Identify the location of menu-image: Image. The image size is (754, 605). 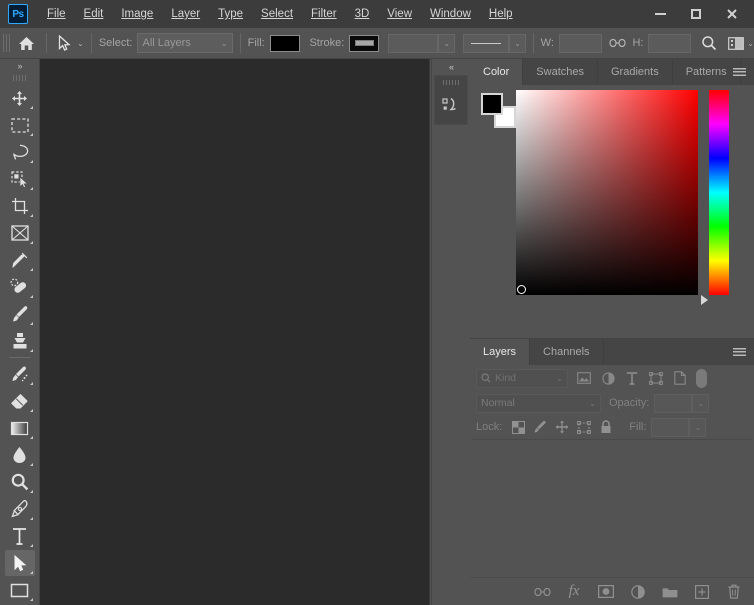
(137, 14).